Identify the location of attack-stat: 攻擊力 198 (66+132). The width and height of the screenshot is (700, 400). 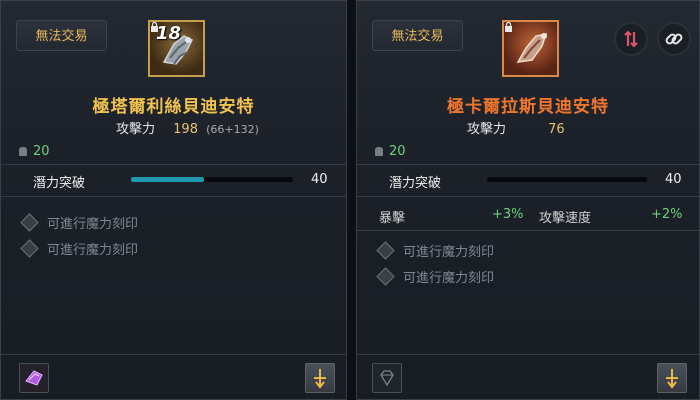
(187, 127).